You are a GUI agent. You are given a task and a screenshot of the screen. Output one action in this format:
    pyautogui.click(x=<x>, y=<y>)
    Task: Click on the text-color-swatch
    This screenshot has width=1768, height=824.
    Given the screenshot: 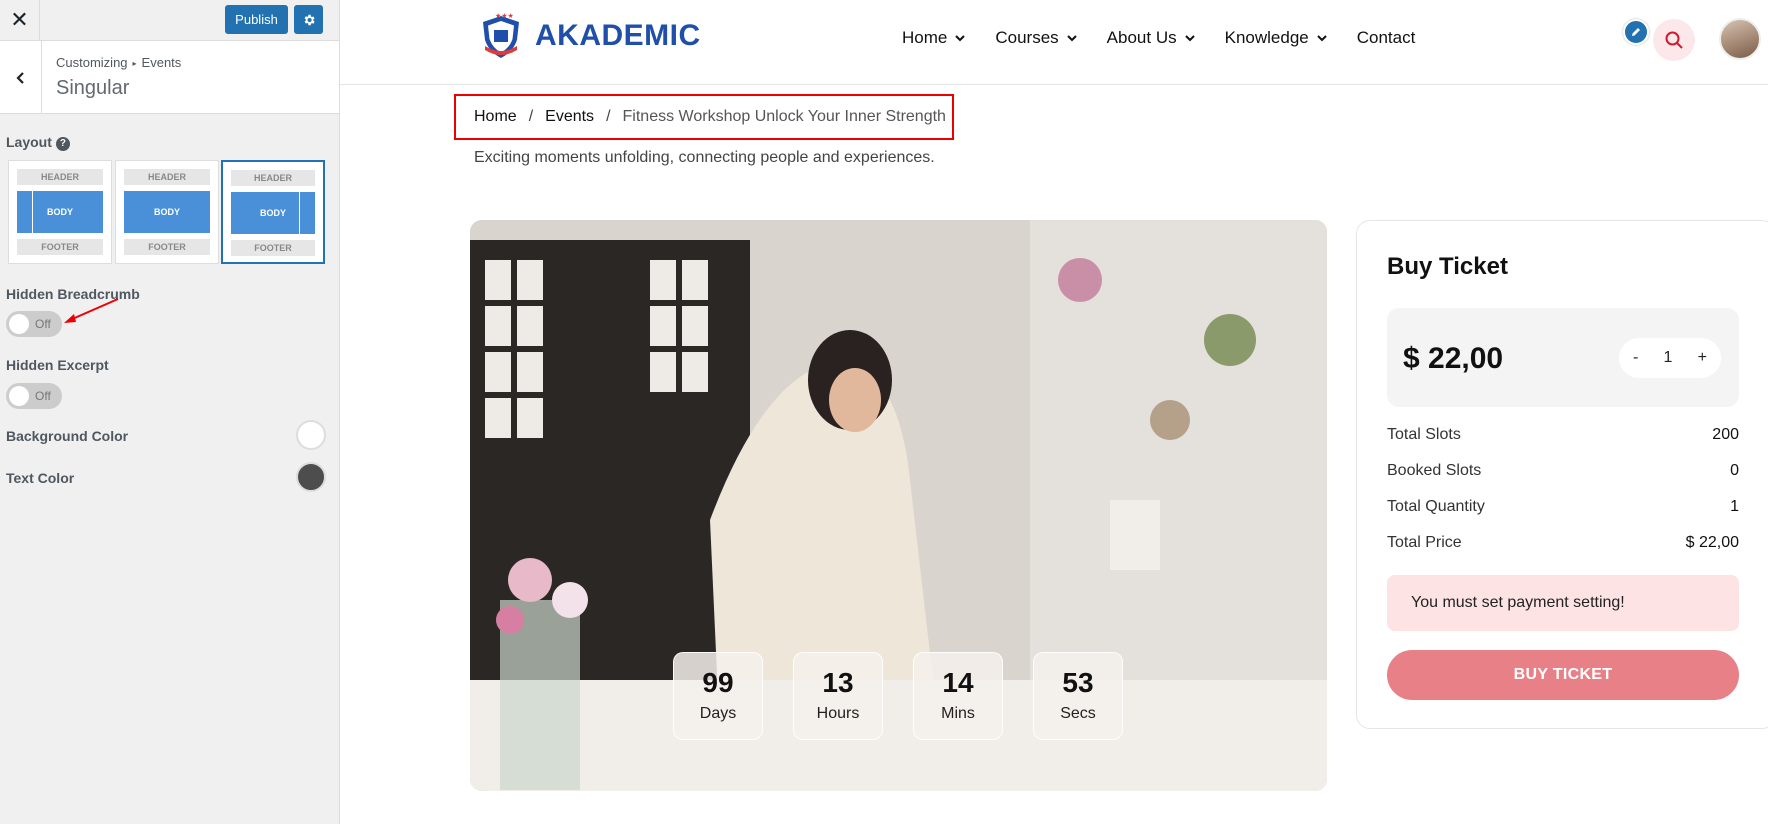 What is the action you would take?
    pyautogui.click(x=311, y=477)
    